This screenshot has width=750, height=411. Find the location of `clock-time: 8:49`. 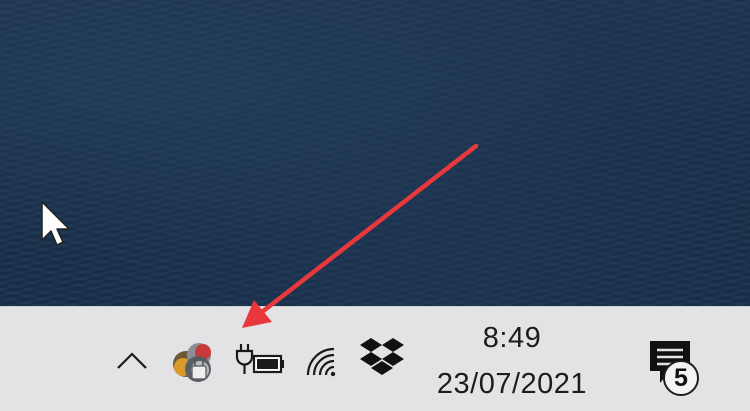

clock-time: 8:49 is located at coordinates (512, 338).